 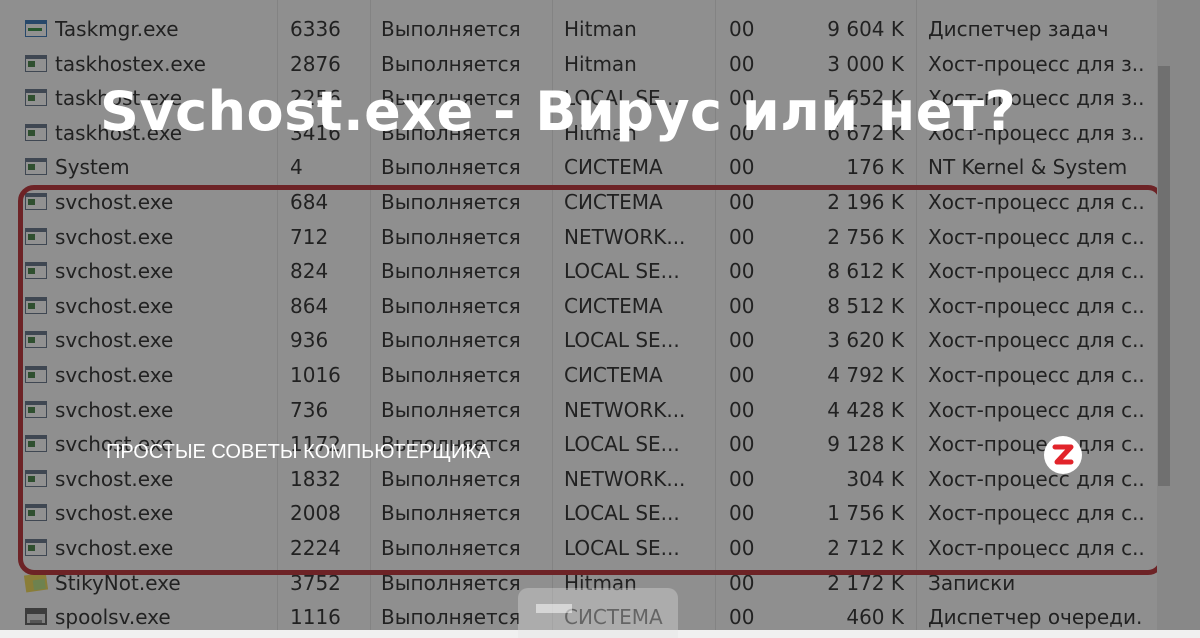 I want to click on channel-name: ПРОСТЫЕ СОВЕТЫ КОМПЬЮТЕРЩИКА, so click(x=298, y=452).